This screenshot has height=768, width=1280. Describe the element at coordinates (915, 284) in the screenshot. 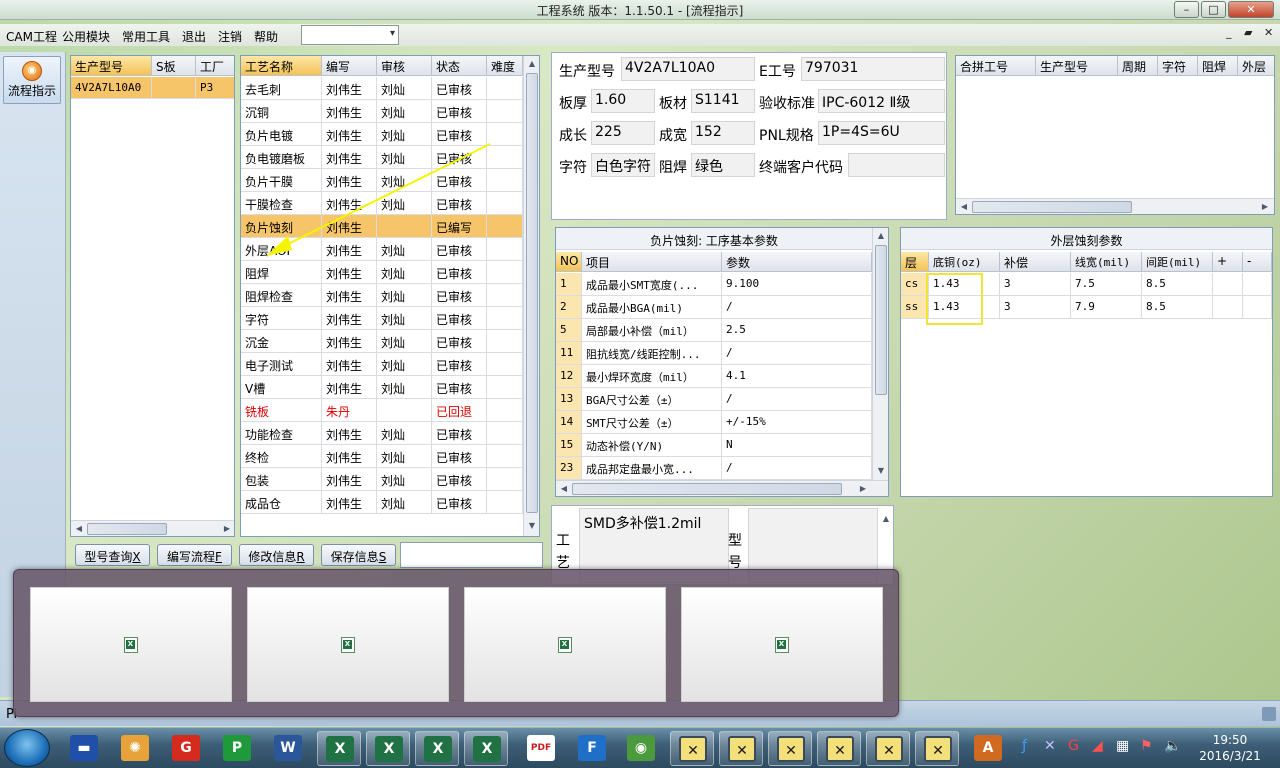

I see `table-cell-layer: cs` at that location.